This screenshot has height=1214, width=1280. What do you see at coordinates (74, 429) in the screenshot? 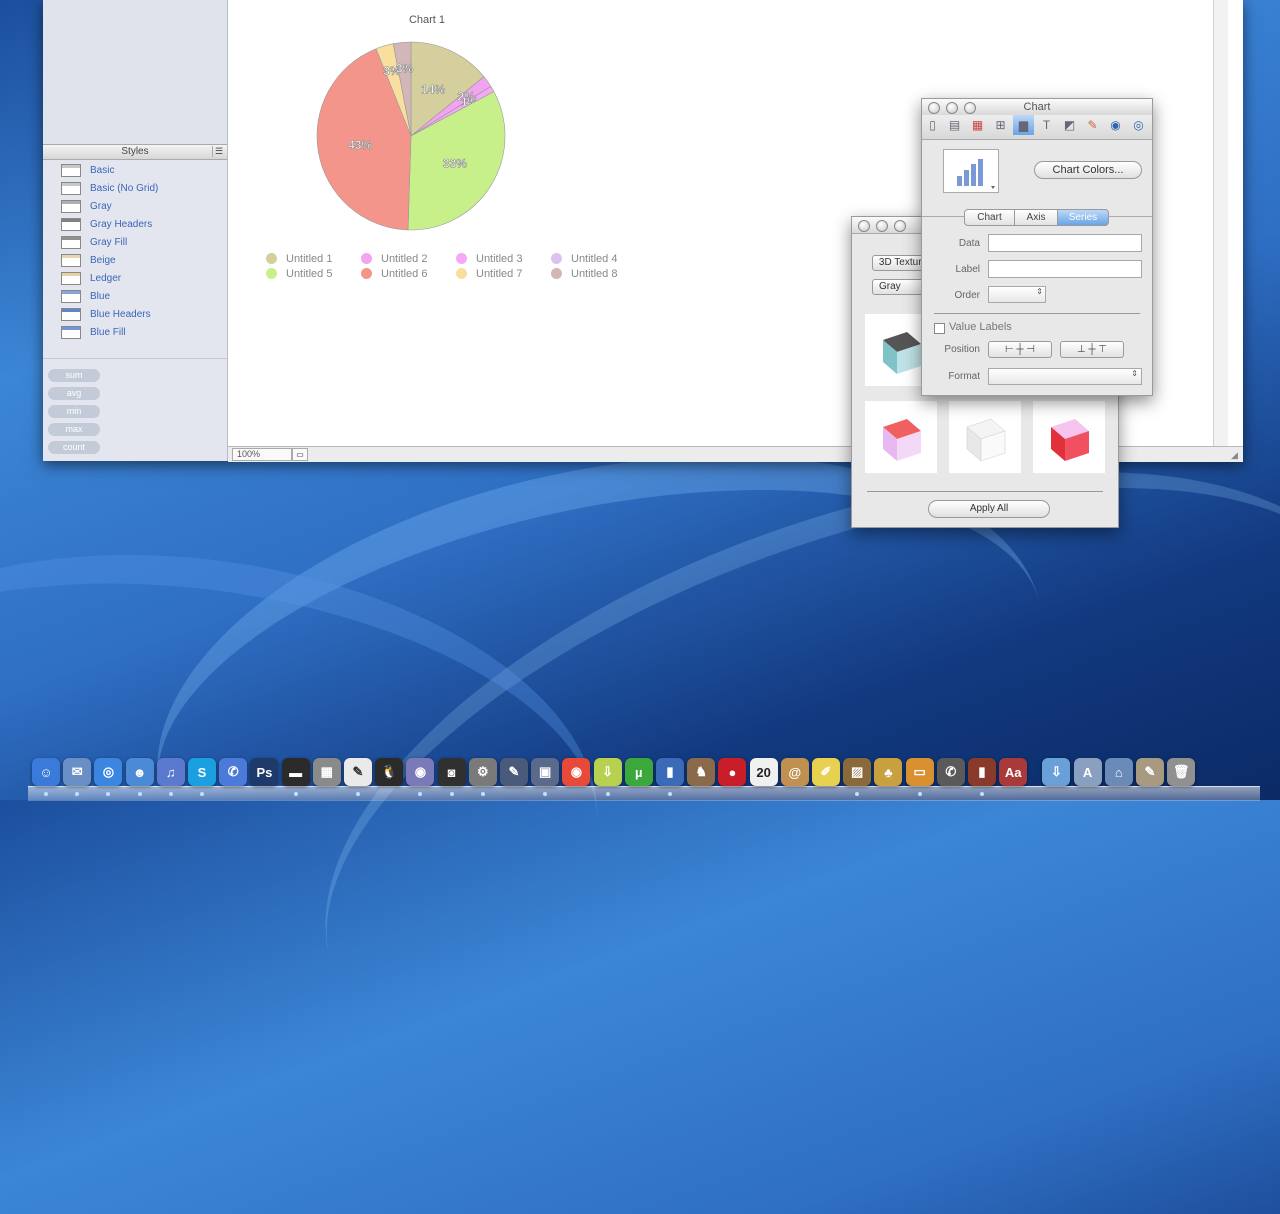
I see `formula-max-pill: max` at bounding box center [74, 429].